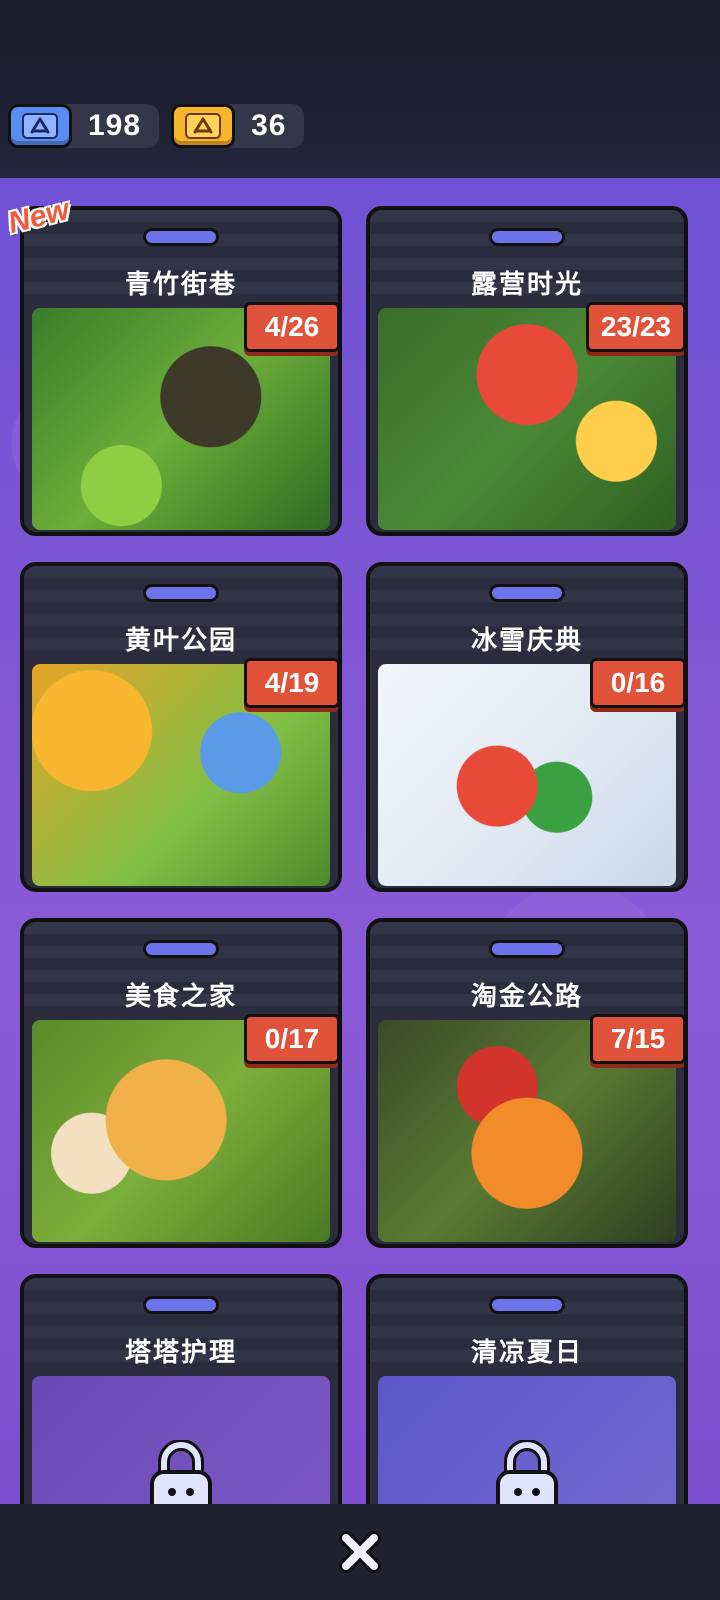 The height and width of the screenshot is (1600, 720). I want to click on album-card-8-locked: 清凉夏日, so click(527, 1389).